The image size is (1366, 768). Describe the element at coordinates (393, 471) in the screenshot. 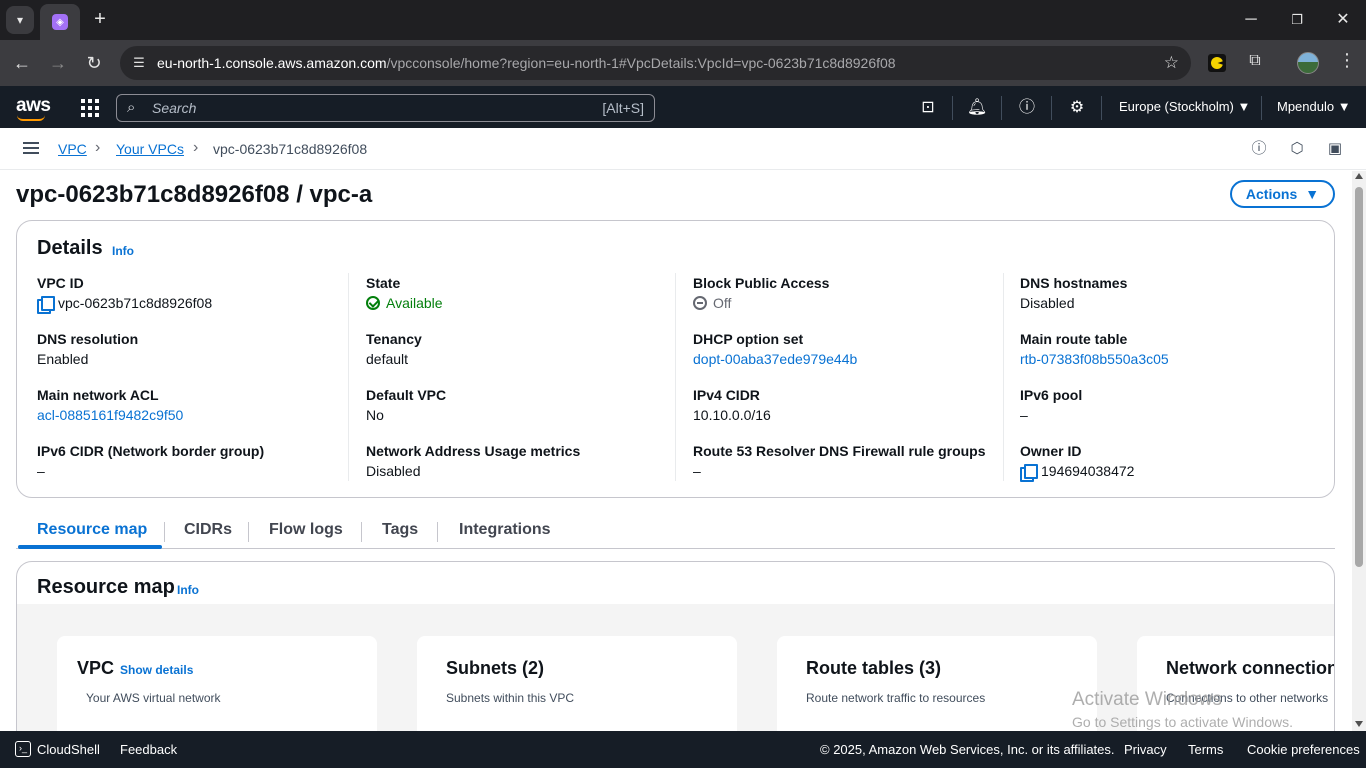

I see `nau-metrics-value: Disabled` at that location.